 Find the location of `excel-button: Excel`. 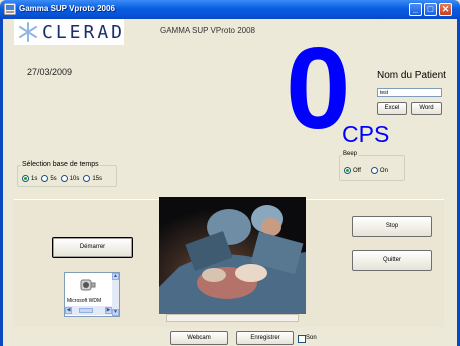

excel-button: Excel is located at coordinates (392, 108).